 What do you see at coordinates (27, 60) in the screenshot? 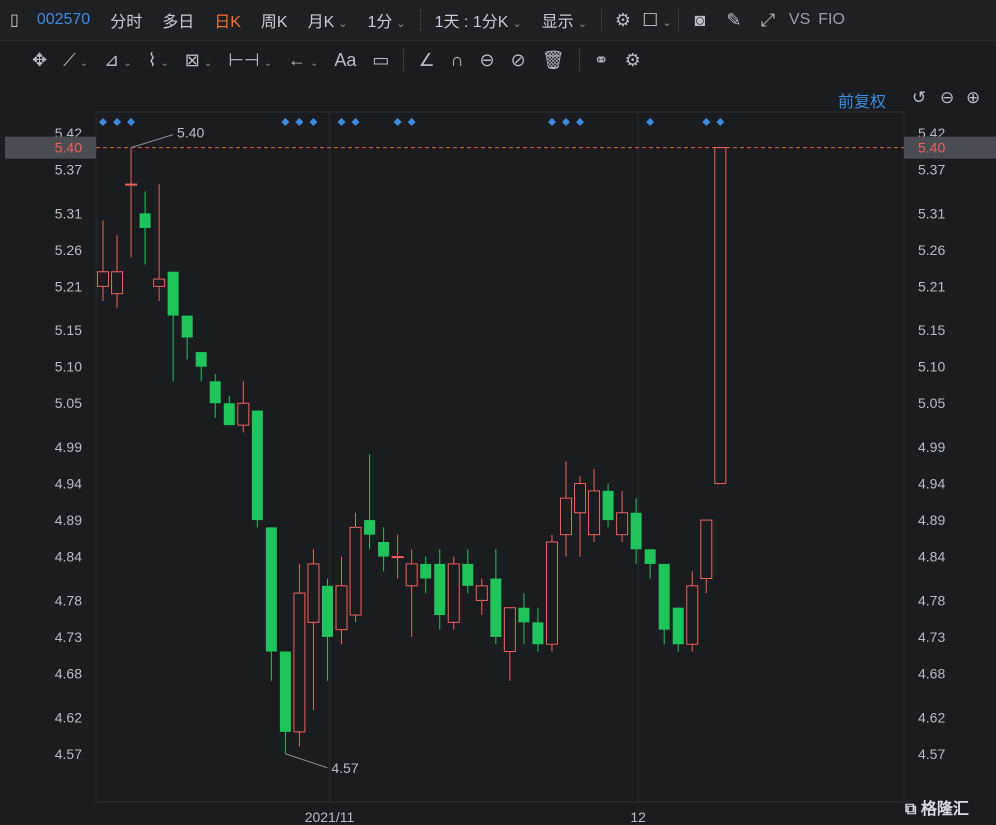
I see `move-cross-icon: ✥` at bounding box center [27, 60].